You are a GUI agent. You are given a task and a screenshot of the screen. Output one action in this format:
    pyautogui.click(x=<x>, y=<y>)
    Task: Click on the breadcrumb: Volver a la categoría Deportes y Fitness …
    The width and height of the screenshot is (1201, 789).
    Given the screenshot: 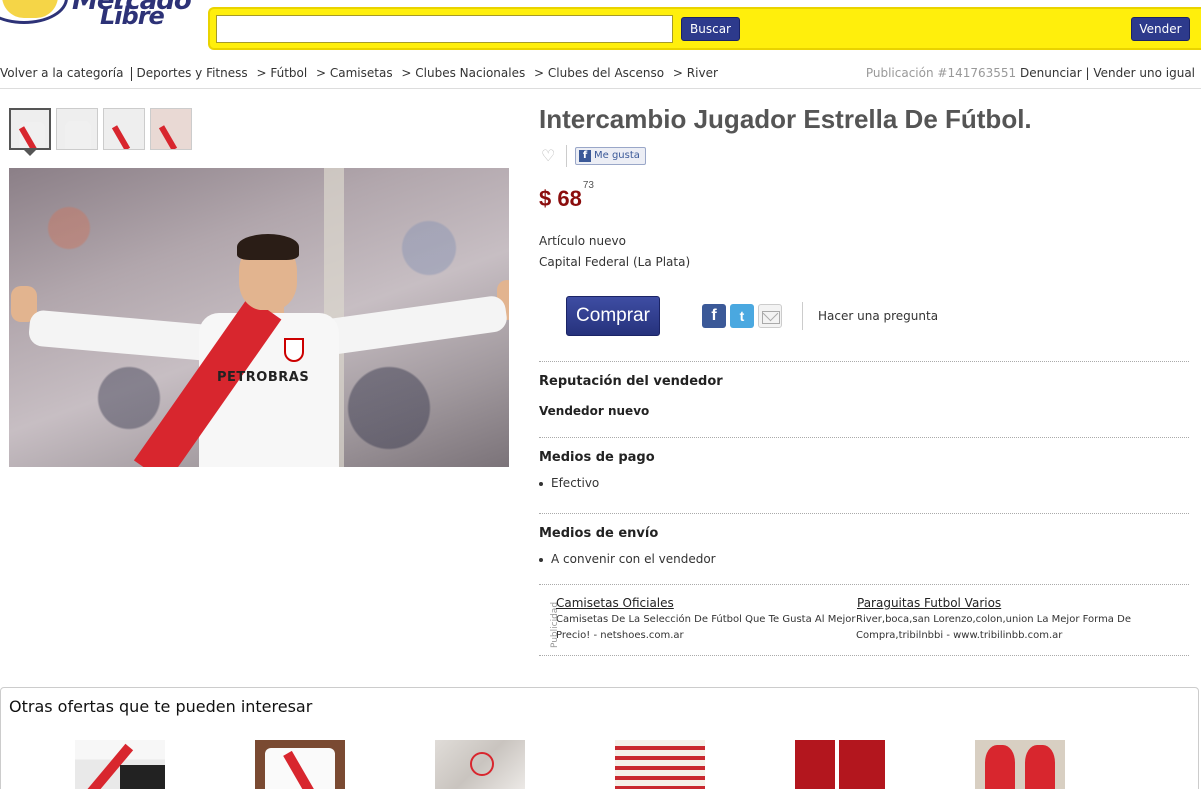 What is the action you would take?
    pyautogui.click(x=361, y=73)
    